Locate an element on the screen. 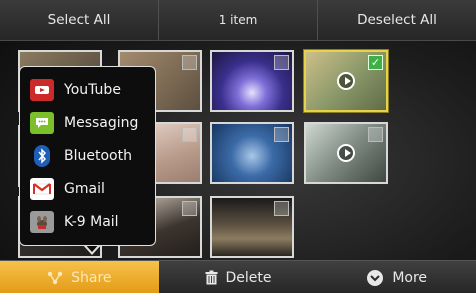 This screenshot has width=476, height=293. more-button: More is located at coordinates (396, 277).